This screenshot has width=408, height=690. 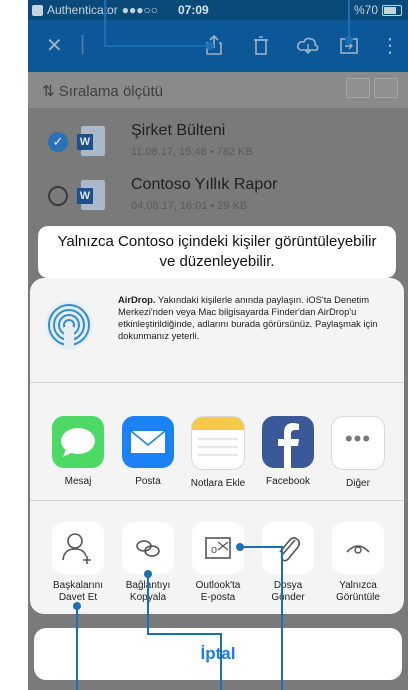 What do you see at coordinates (390, 46) in the screenshot?
I see `more-vertical-icon: ⋮` at bounding box center [390, 46].